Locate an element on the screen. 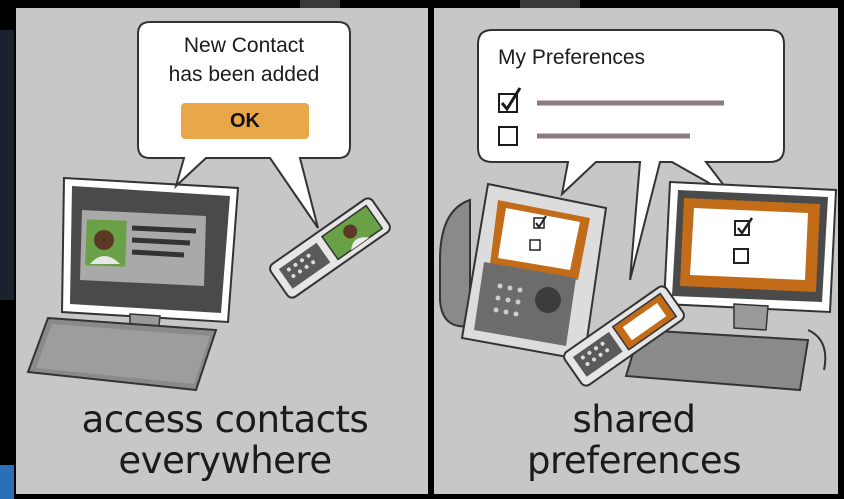 Image resolution: width=844 pixels, height=499 pixels. ok-button: OK is located at coordinates (245, 121).